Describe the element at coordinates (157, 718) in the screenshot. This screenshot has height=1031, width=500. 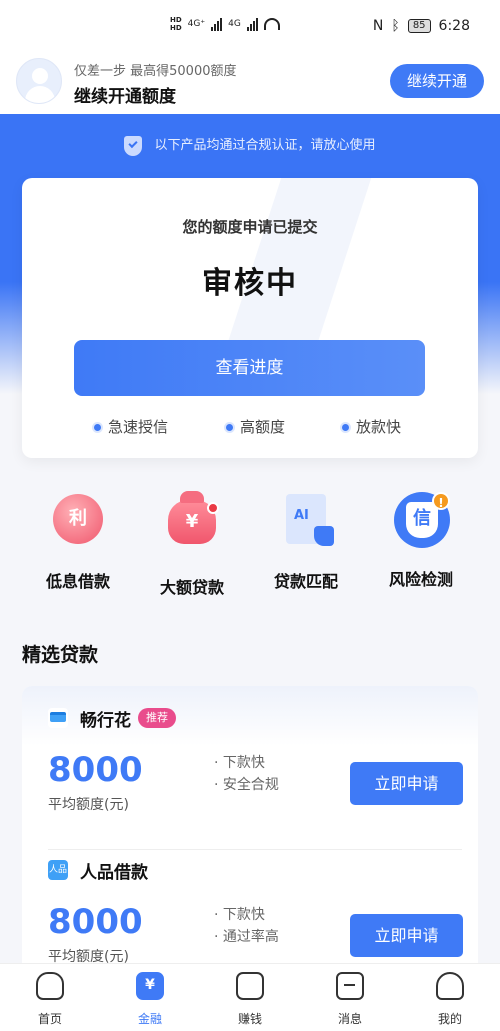
I see `recommend-badge: 推荐` at that location.